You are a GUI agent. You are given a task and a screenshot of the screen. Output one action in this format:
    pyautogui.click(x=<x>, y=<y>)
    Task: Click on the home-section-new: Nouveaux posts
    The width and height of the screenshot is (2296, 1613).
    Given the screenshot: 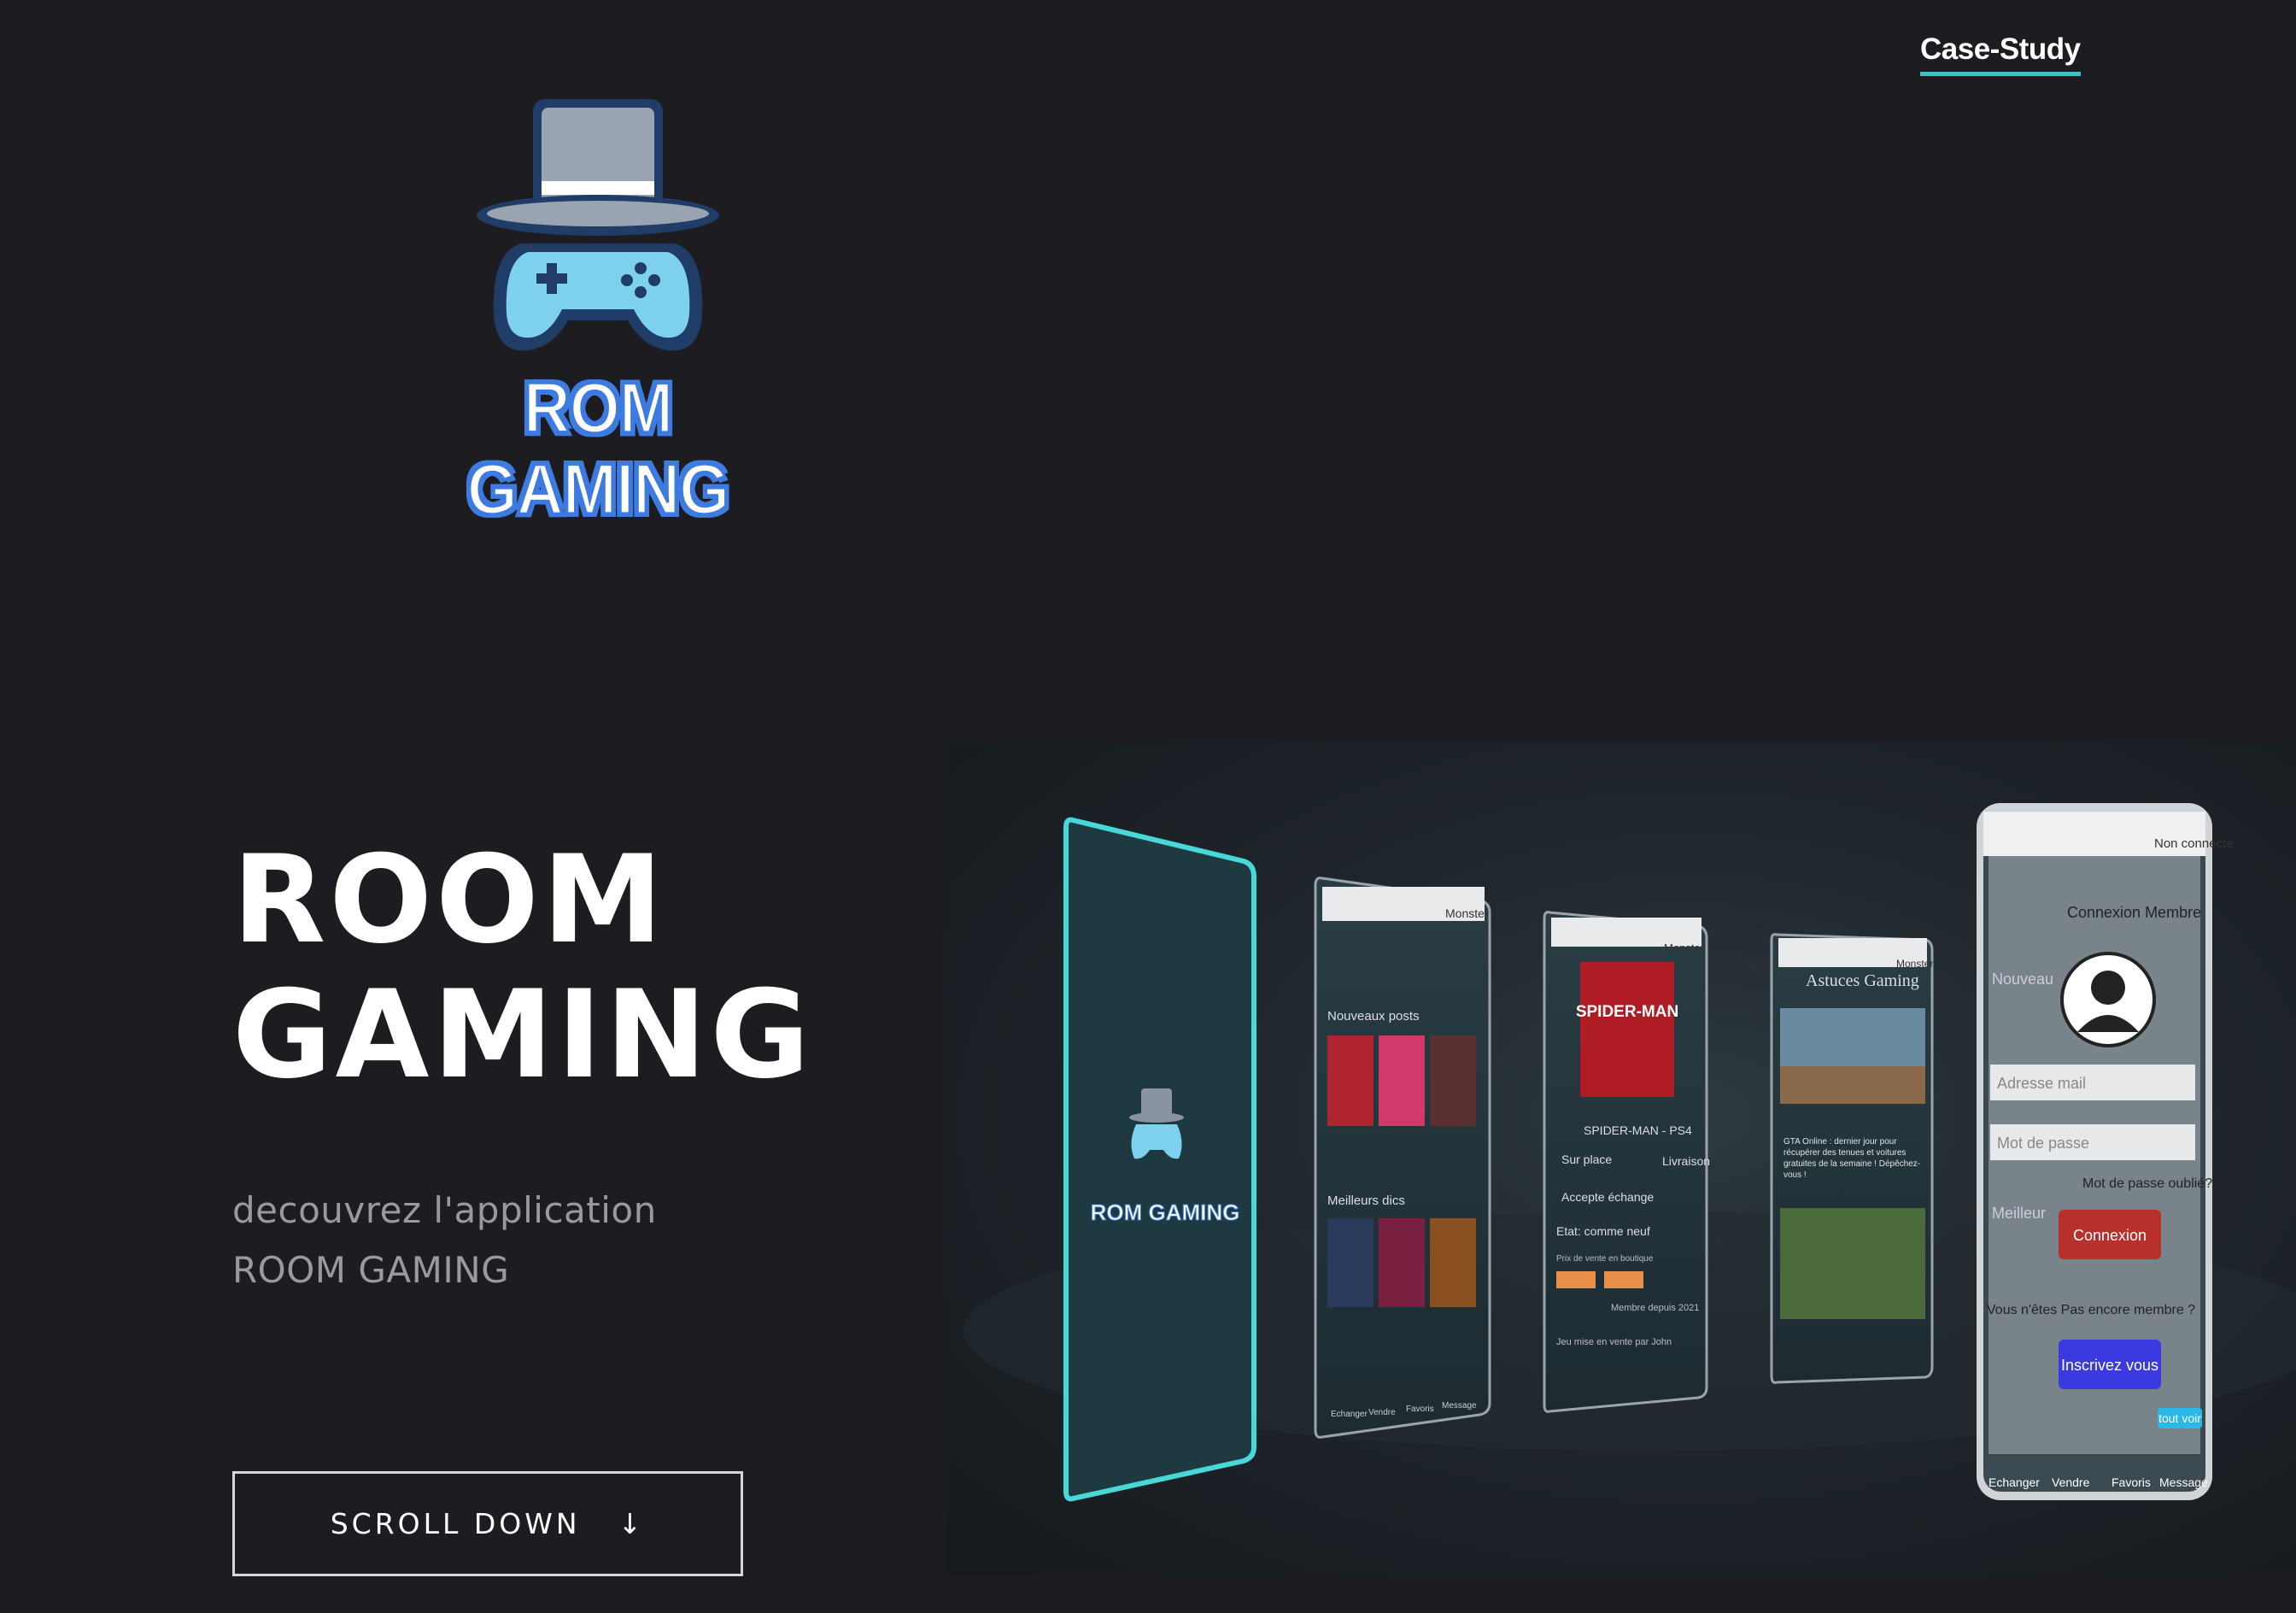 What is the action you would take?
    pyautogui.click(x=1373, y=1016)
    